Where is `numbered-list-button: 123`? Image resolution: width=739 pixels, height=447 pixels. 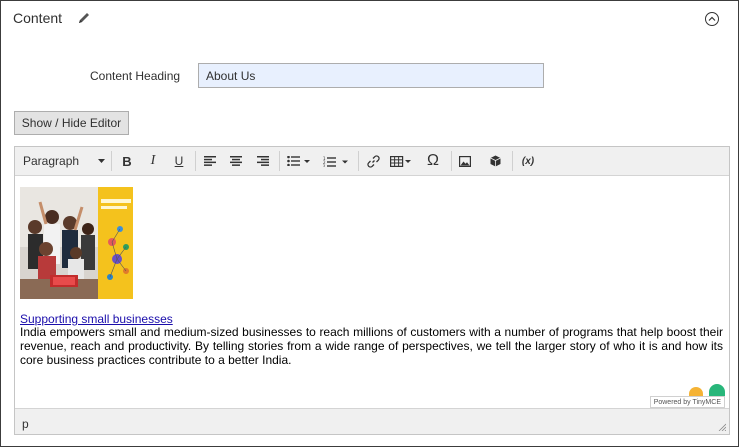 numbered-list-button: 123 is located at coordinates (336, 161).